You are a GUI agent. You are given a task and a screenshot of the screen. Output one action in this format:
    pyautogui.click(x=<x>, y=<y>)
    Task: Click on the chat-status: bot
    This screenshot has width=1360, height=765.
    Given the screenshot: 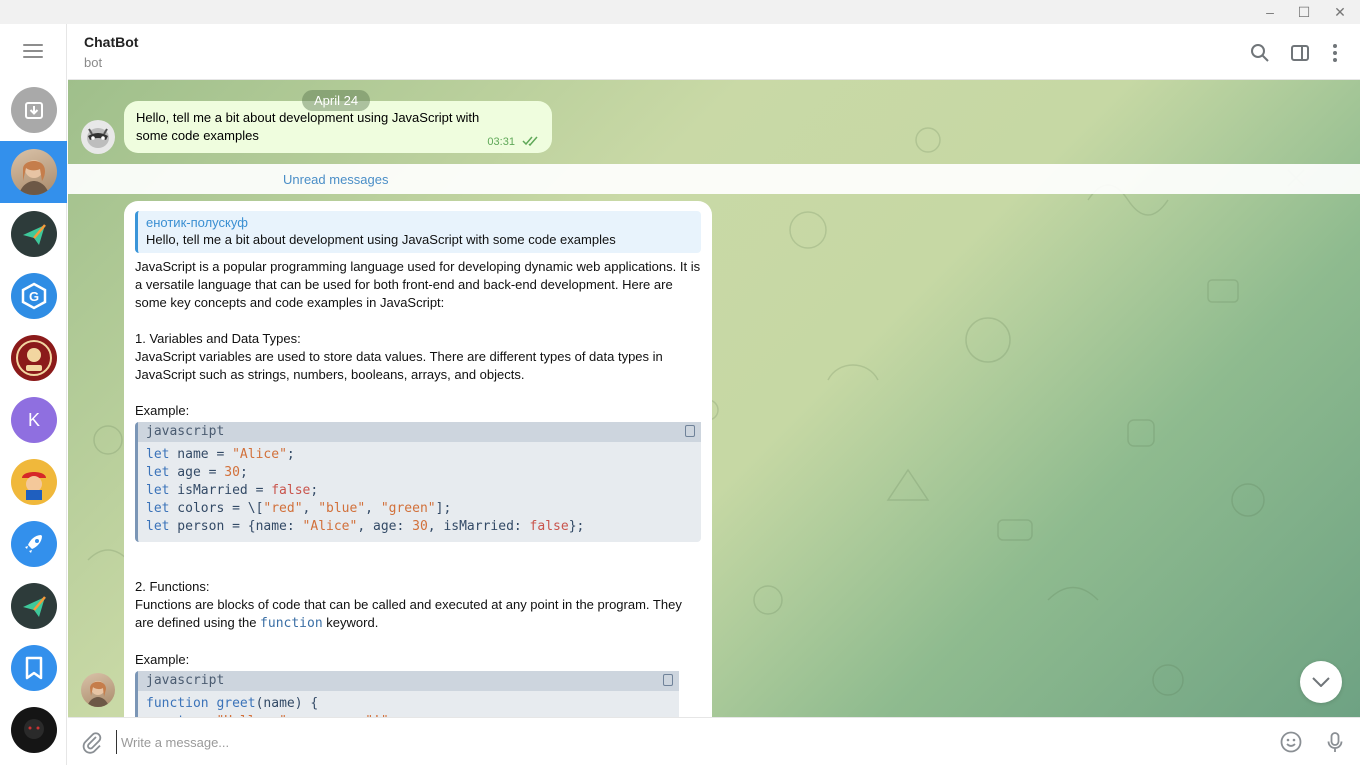 What is the action you would take?
    pyautogui.click(x=93, y=62)
    